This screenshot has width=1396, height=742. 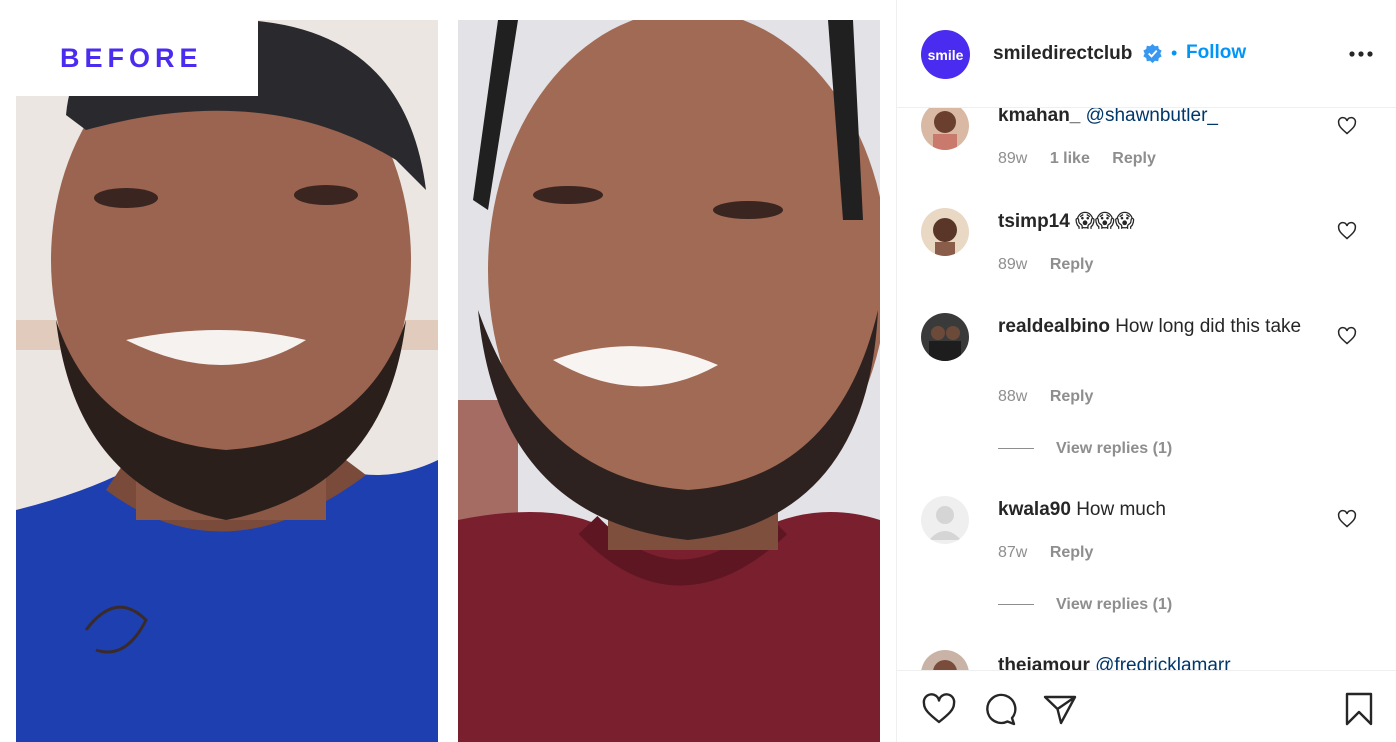 I want to click on comment-username: tsimp14, so click(x=1034, y=221).